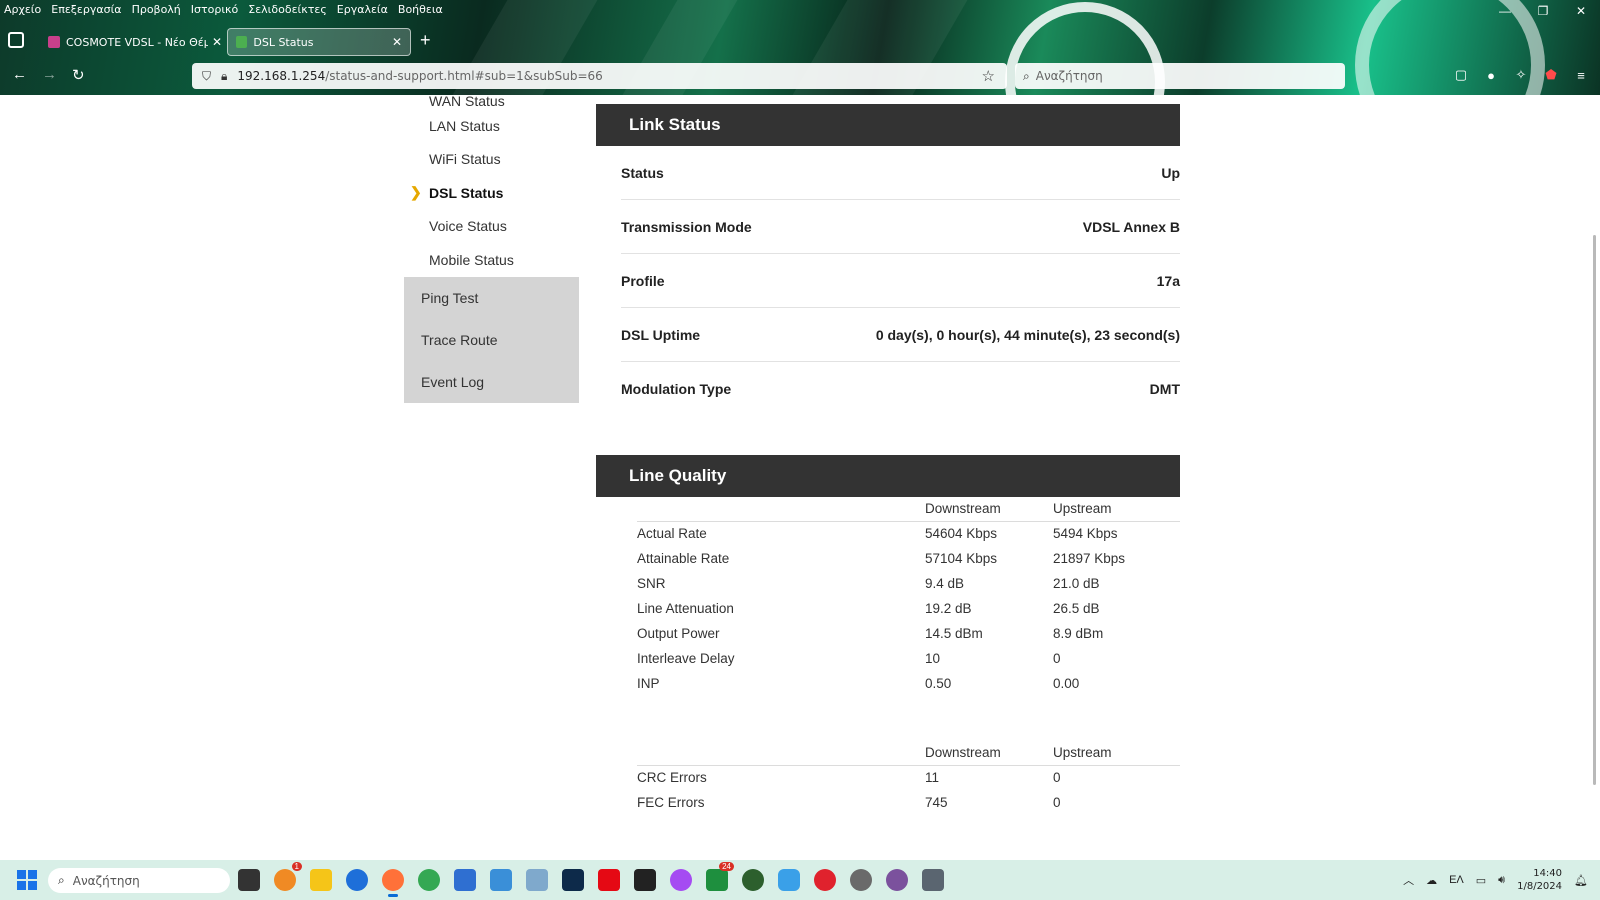 The width and height of the screenshot is (1600, 900). Describe the element at coordinates (1491, 75) in the screenshot. I see `account-icon: ●` at that location.